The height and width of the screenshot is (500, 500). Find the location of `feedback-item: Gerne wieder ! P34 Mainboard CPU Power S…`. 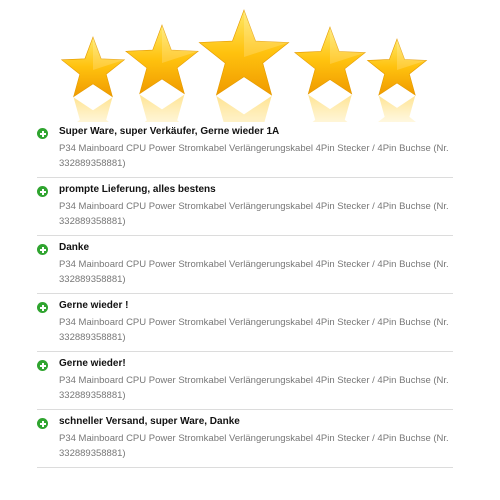

feedback-item: Gerne wieder ! P34 Mainboard CPU Power S… is located at coordinates (245, 323).